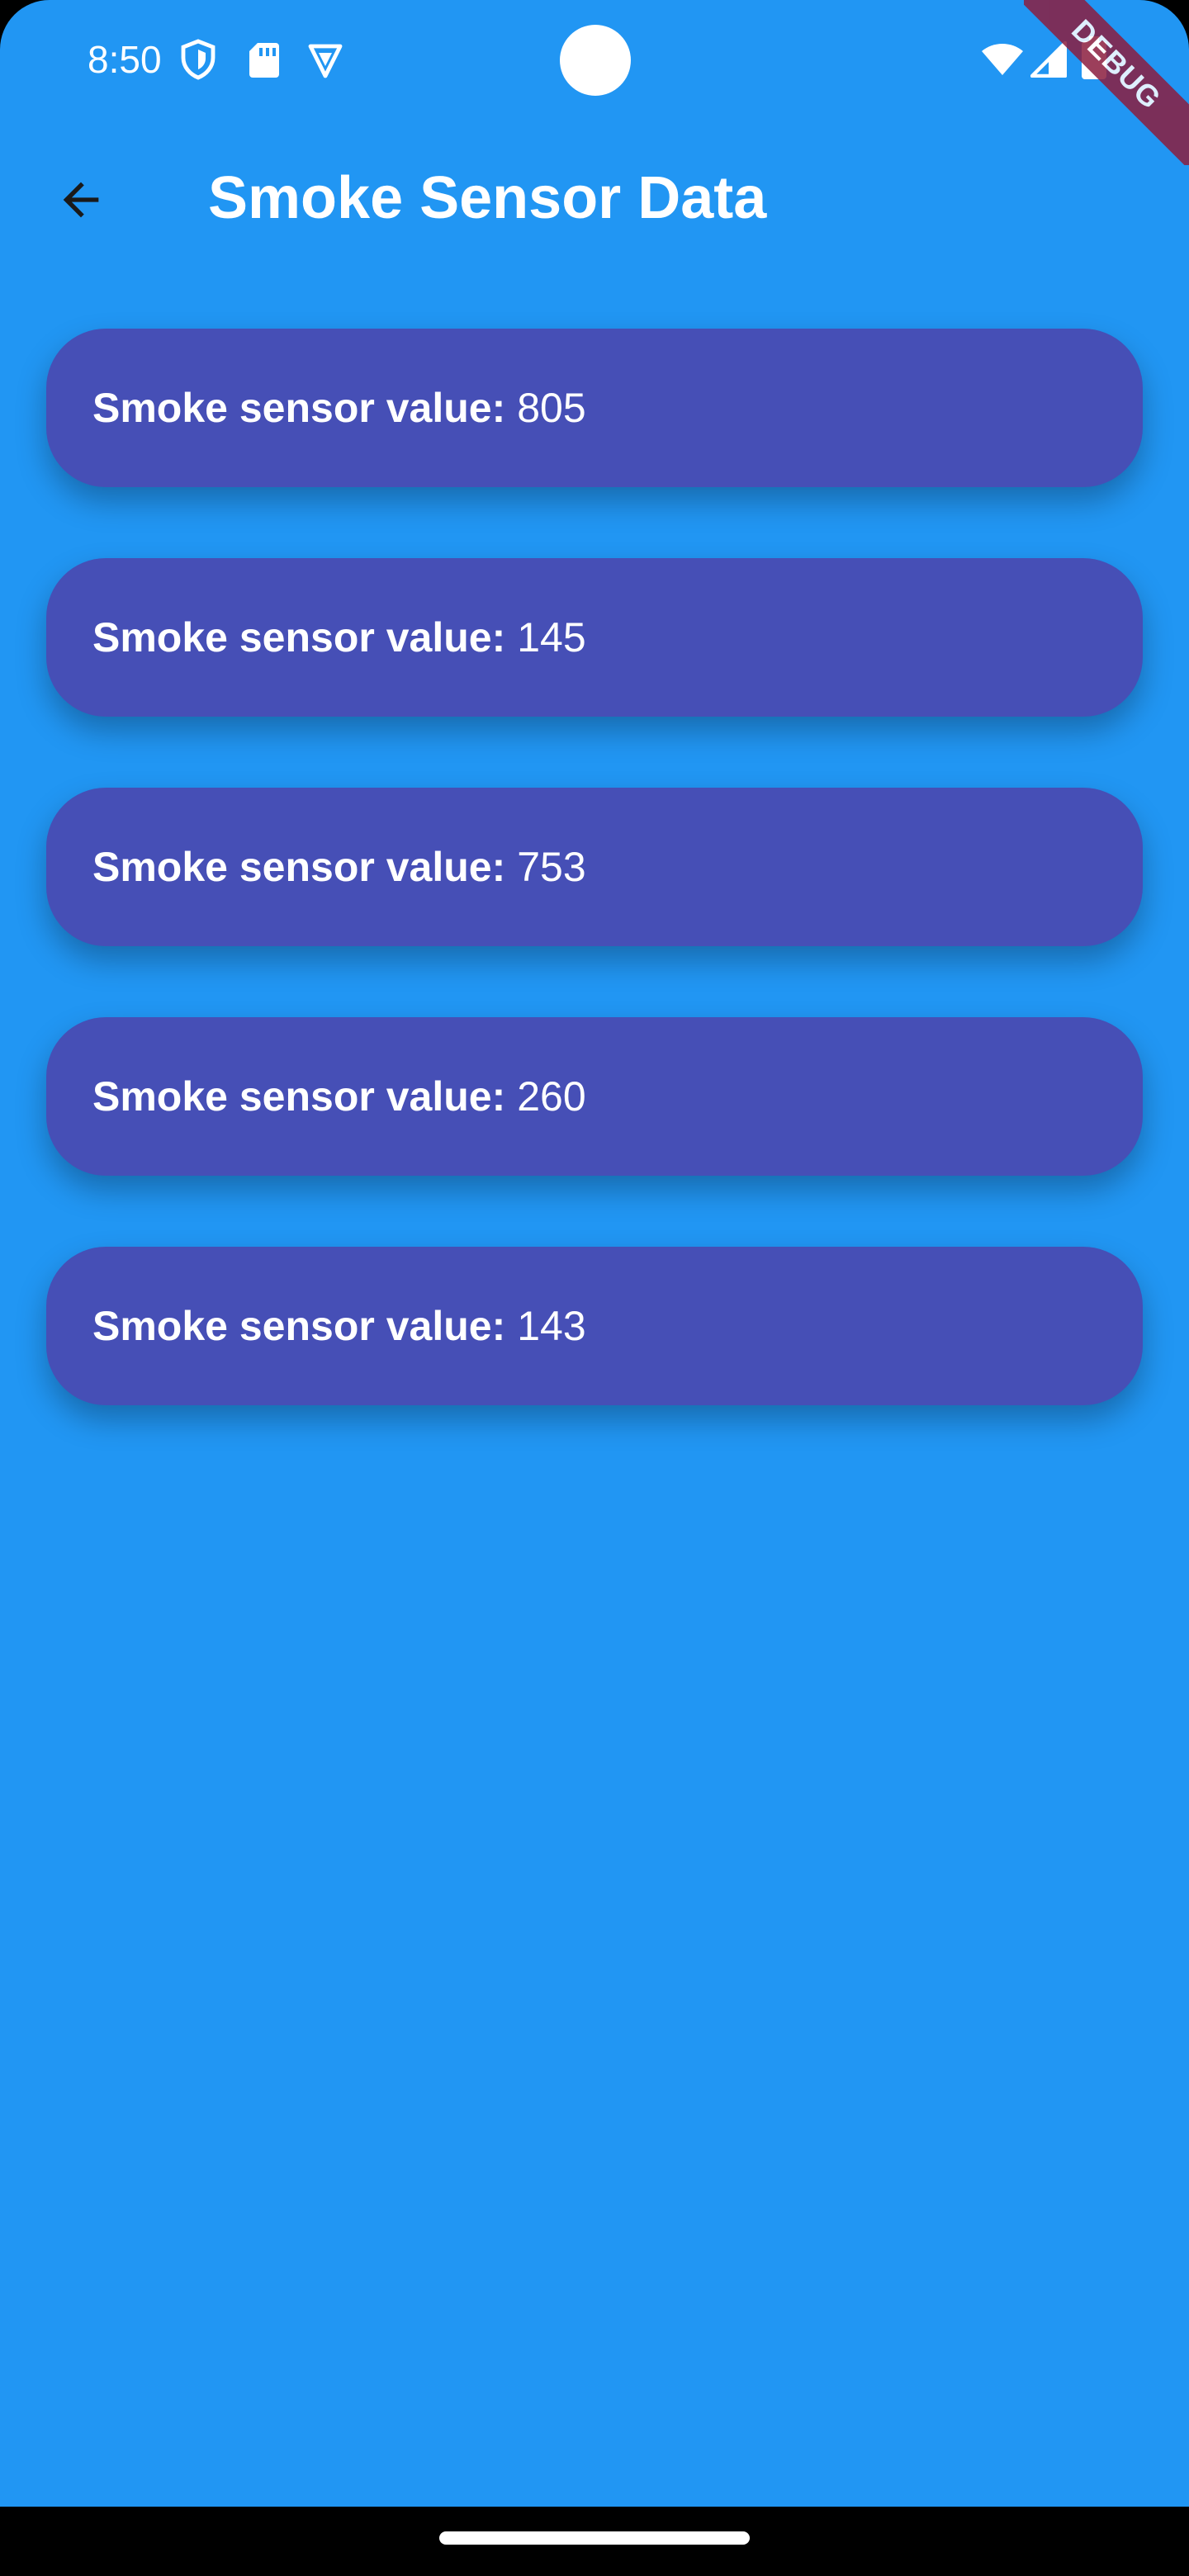  What do you see at coordinates (594, 637) in the screenshot?
I see `sensor-reading-card: Smoke sensor value: 145` at bounding box center [594, 637].